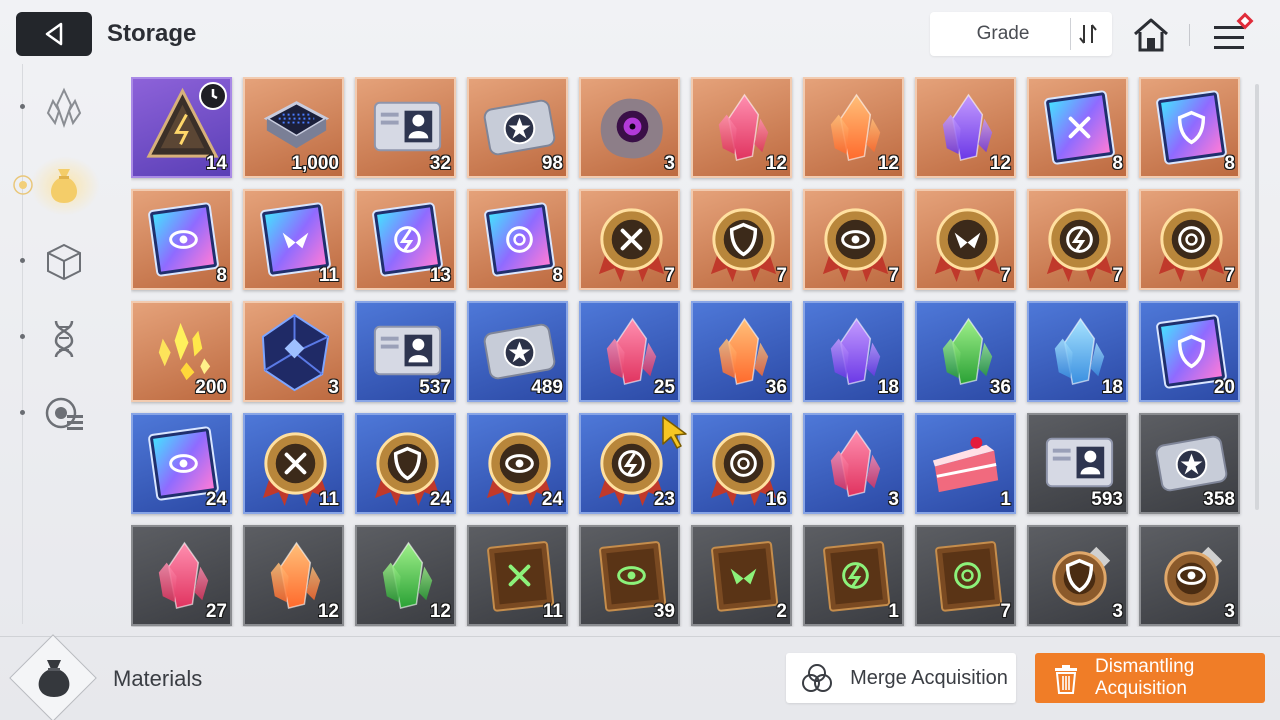 The width and height of the screenshot is (1280, 720). What do you see at coordinates (64, 108) in the screenshot?
I see `sidebar-item-crystal` at bounding box center [64, 108].